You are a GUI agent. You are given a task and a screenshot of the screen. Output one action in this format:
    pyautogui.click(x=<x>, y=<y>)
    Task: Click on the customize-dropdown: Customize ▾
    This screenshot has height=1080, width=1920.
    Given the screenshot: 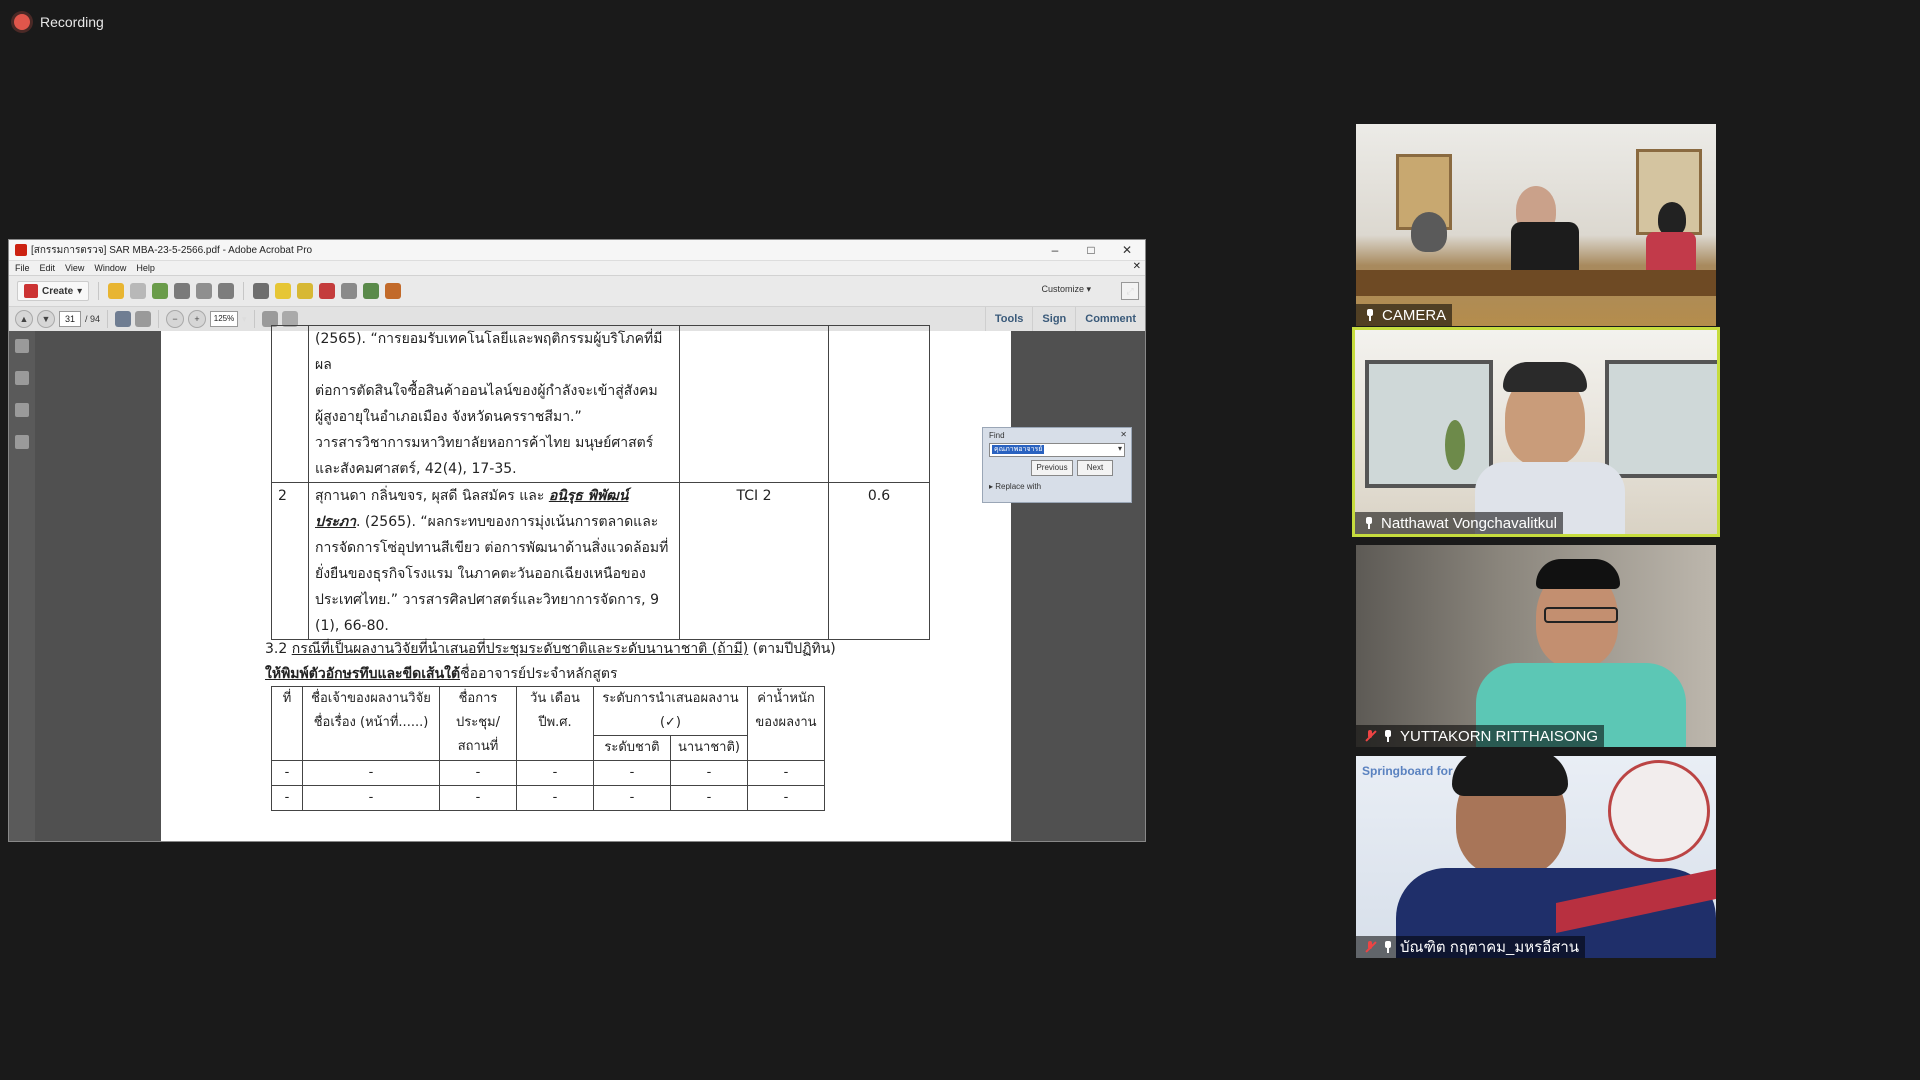 What is the action you would take?
    pyautogui.click(x=1066, y=289)
    